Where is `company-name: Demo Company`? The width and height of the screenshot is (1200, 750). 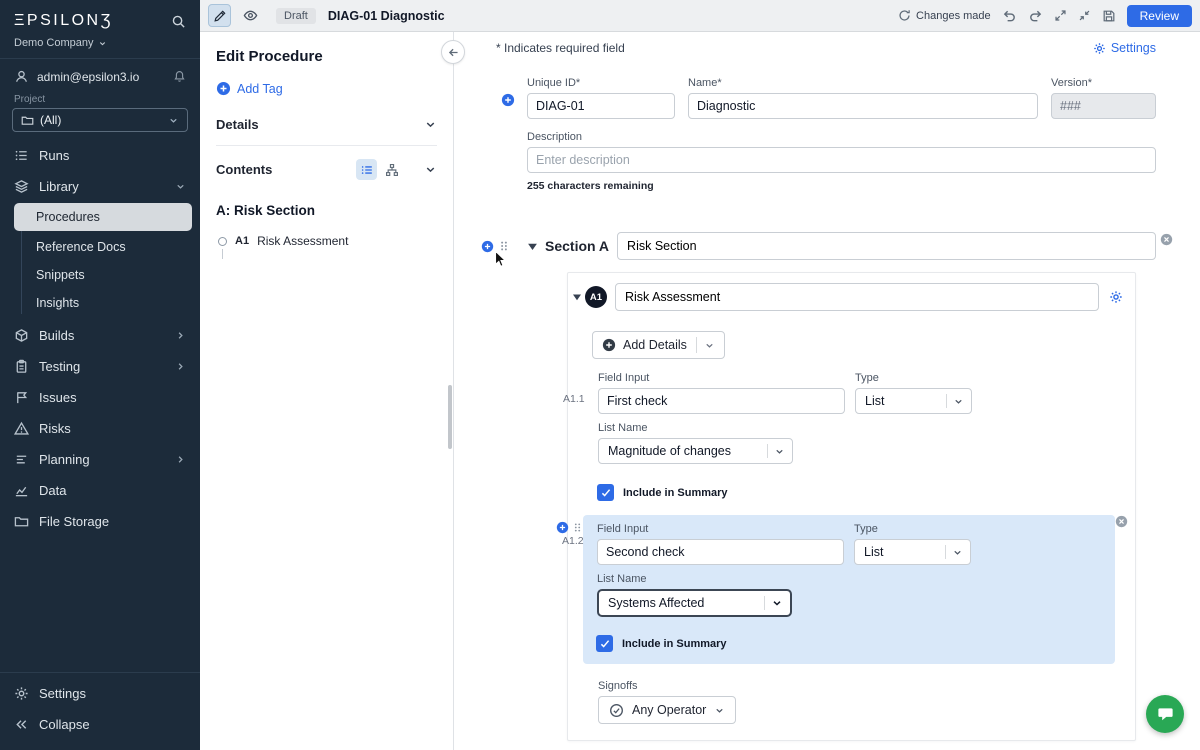 company-name: Demo Company is located at coordinates (54, 43).